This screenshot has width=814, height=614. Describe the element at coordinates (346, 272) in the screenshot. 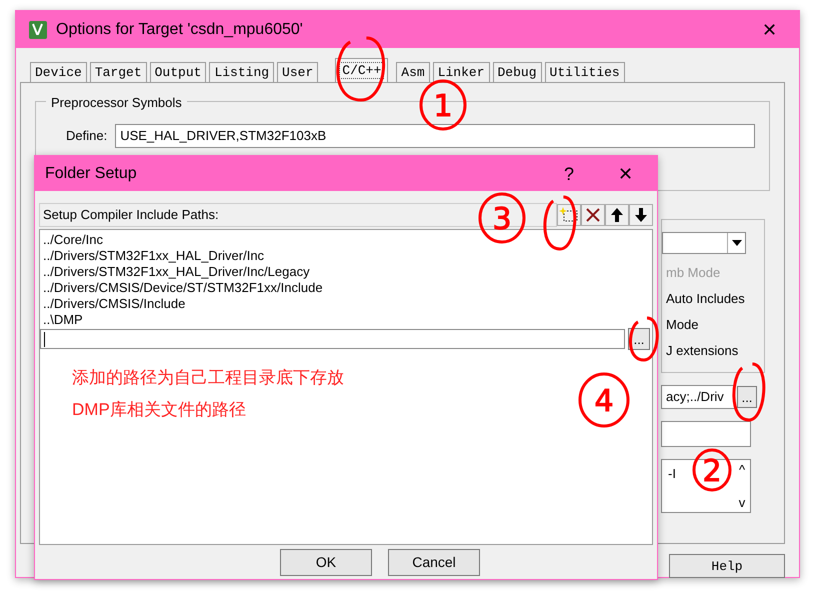

I see `path-item: ../Drivers/STM32F1xx_HAL_Driver/Inc/Legacy` at that location.